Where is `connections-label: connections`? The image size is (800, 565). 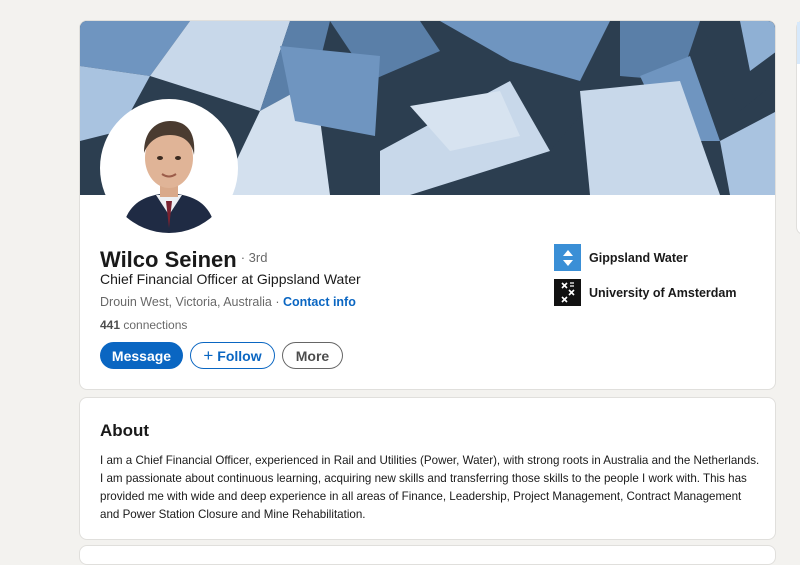 connections-label: connections is located at coordinates (154, 325).